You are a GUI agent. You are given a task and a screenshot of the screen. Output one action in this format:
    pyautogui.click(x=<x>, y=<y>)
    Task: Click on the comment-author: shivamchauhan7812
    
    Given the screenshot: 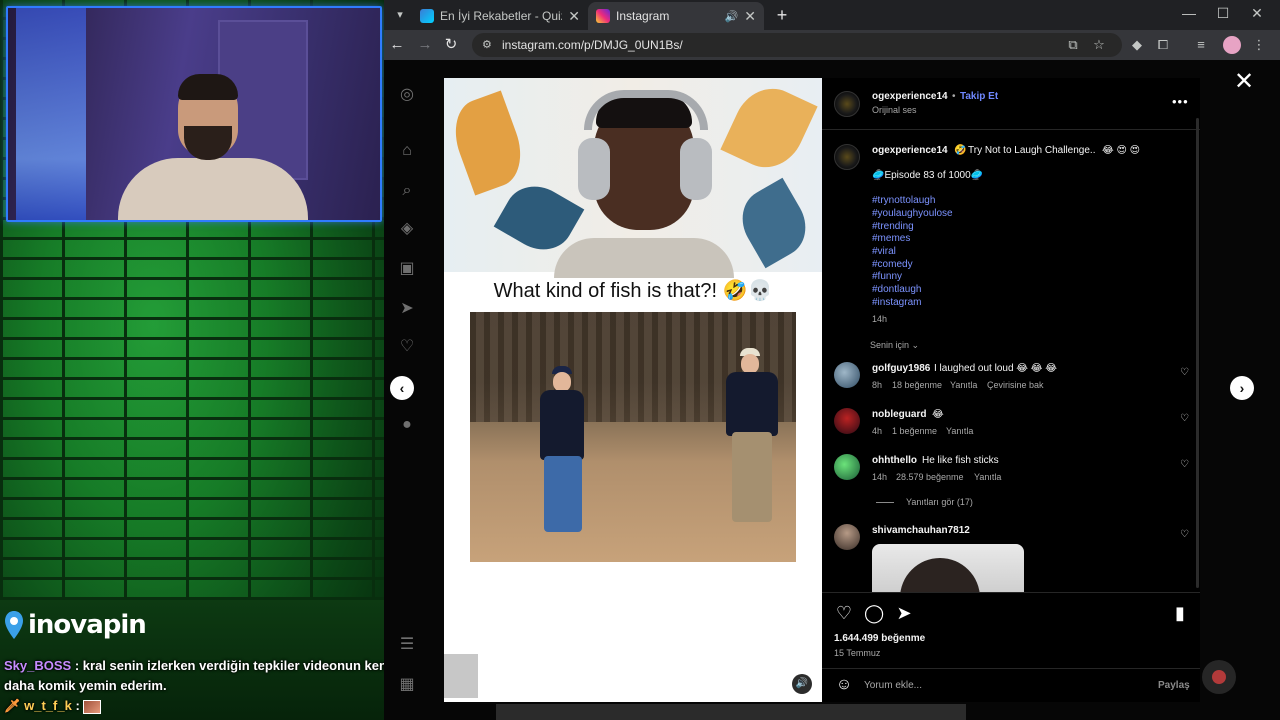 What is the action you would take?
    pyautogui.click(x=921, y=530)
    